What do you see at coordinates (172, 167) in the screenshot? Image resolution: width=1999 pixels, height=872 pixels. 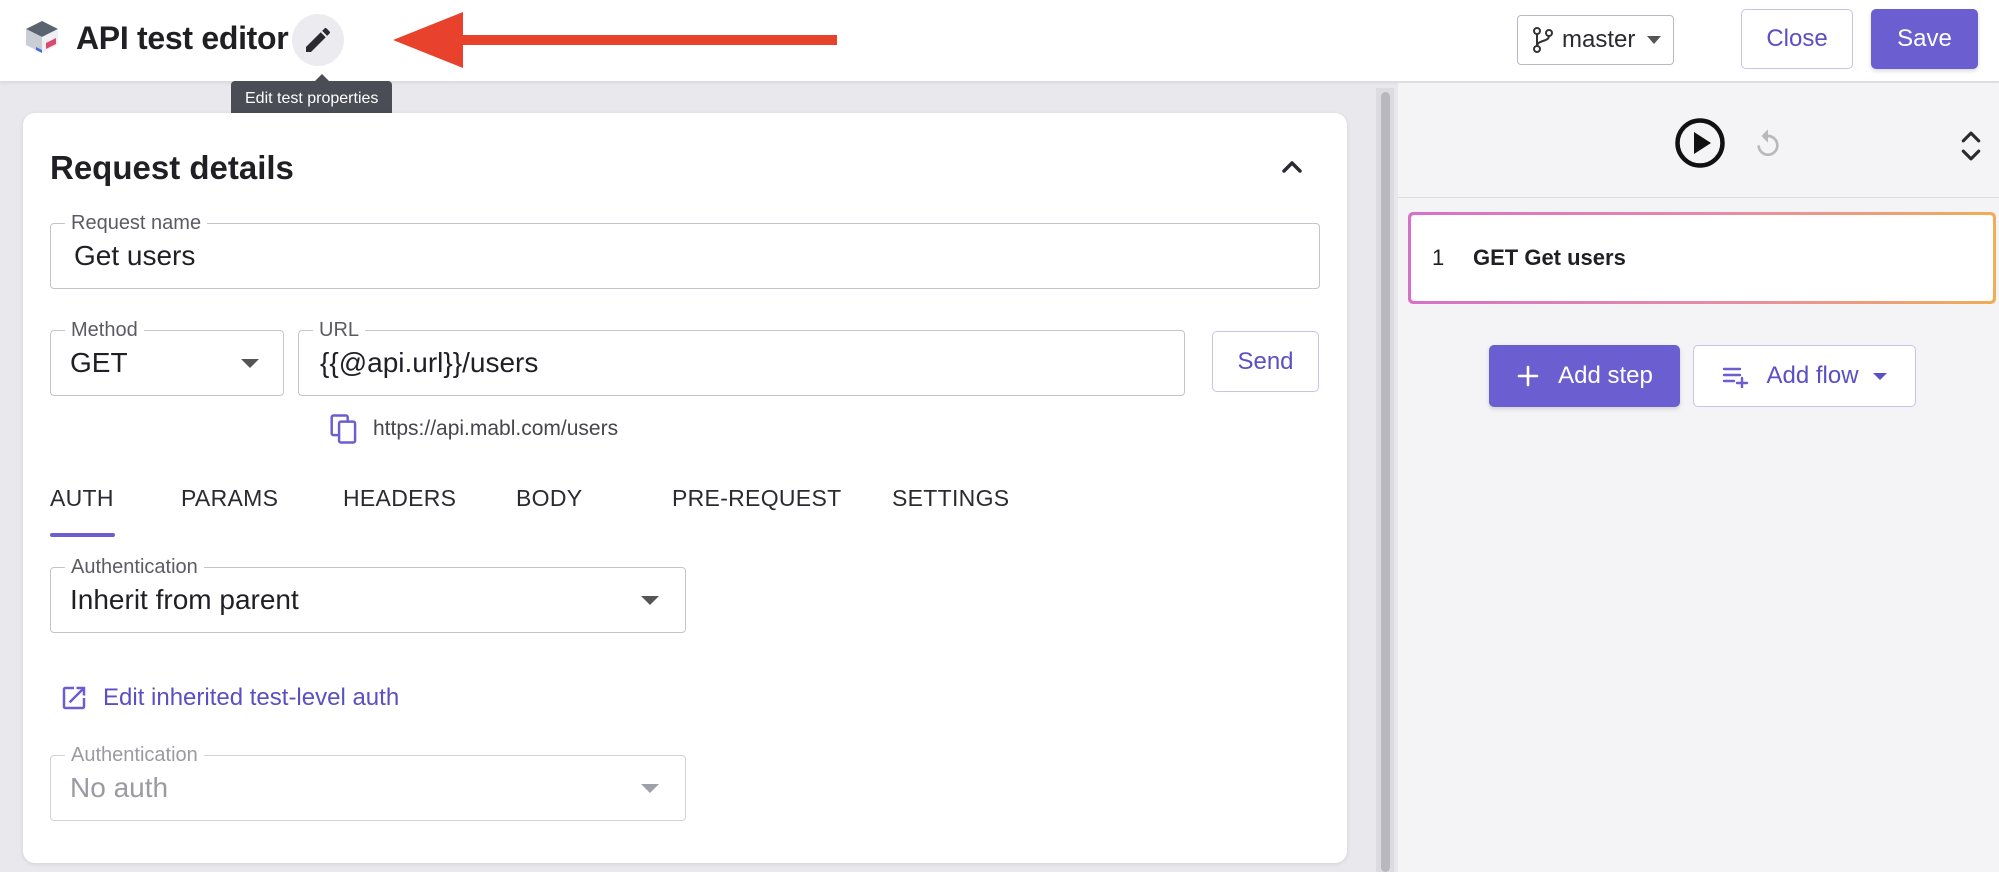 I see `section-title: Request details` at bounding box center [172, 167].